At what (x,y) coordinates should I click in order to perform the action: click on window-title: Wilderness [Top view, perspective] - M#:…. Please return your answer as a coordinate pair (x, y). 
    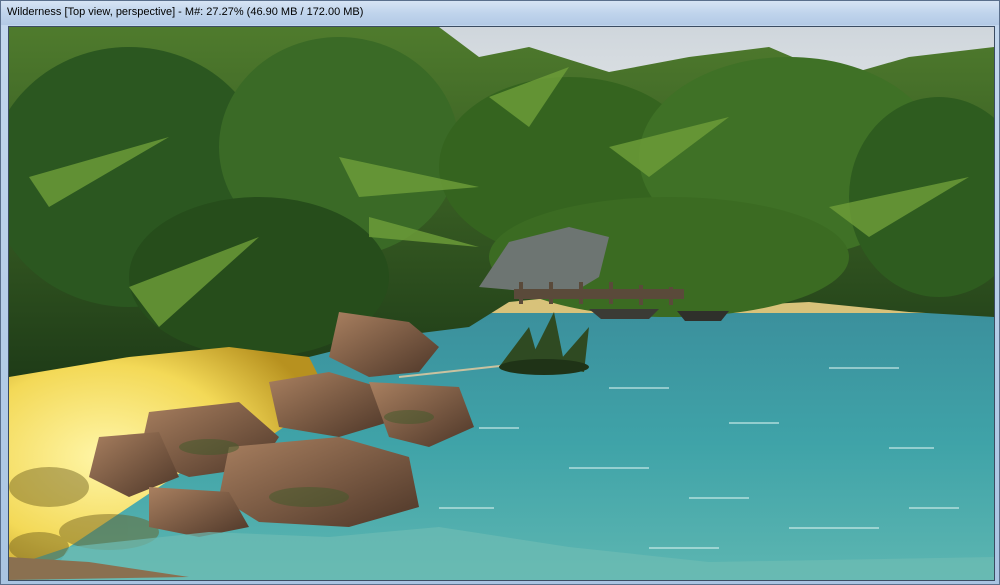
    Looking at the image, I should click on (185, 12).